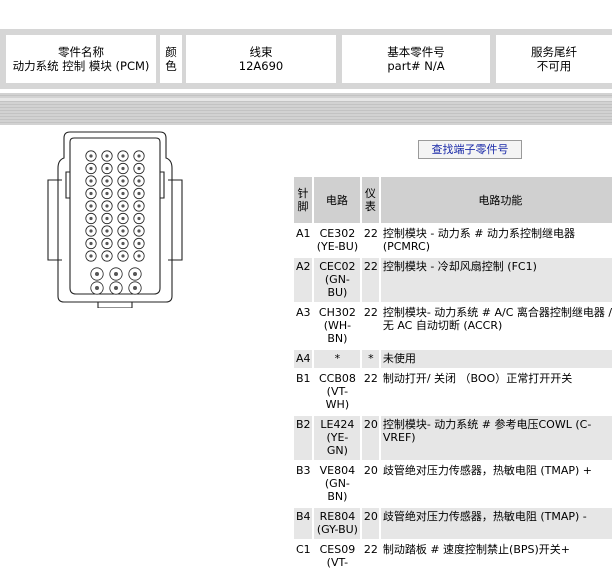  What do you see at coordinates (336, 554) in the screenshot?
I see `circuit-cell: CES09 (VT-OG)` at bounding box center [336, 554].